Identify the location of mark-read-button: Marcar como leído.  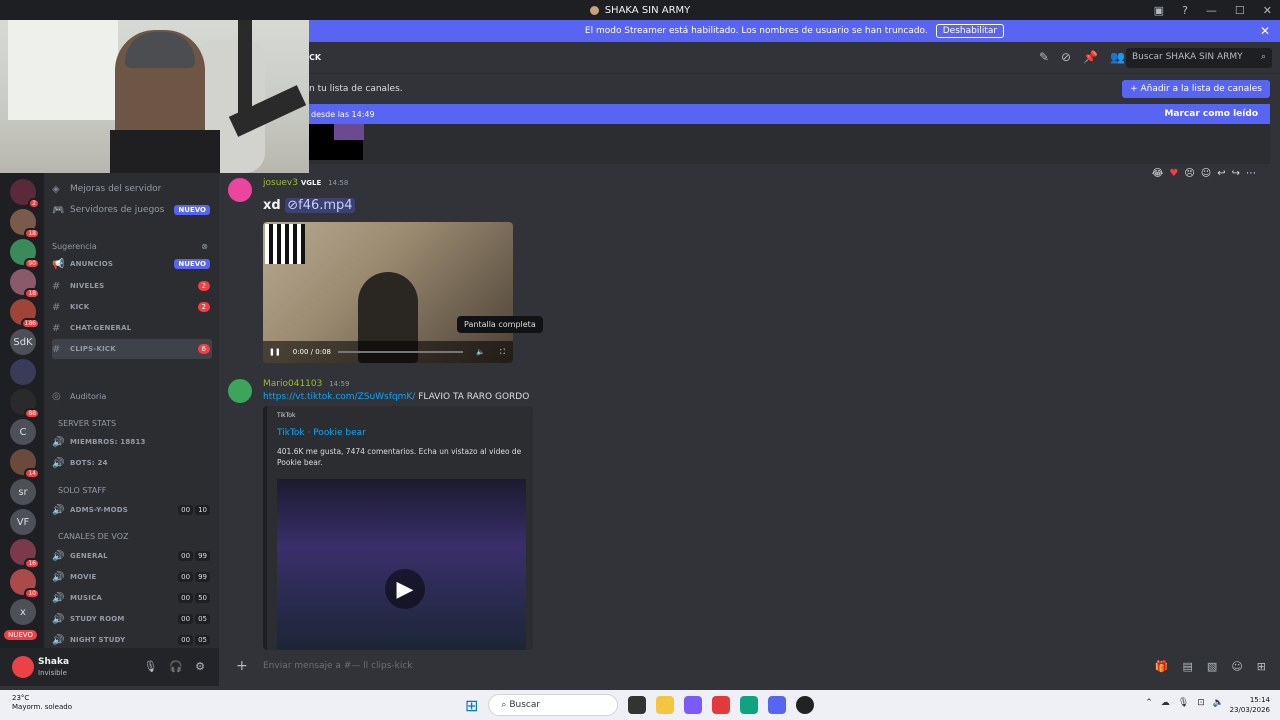
(1211, 114).